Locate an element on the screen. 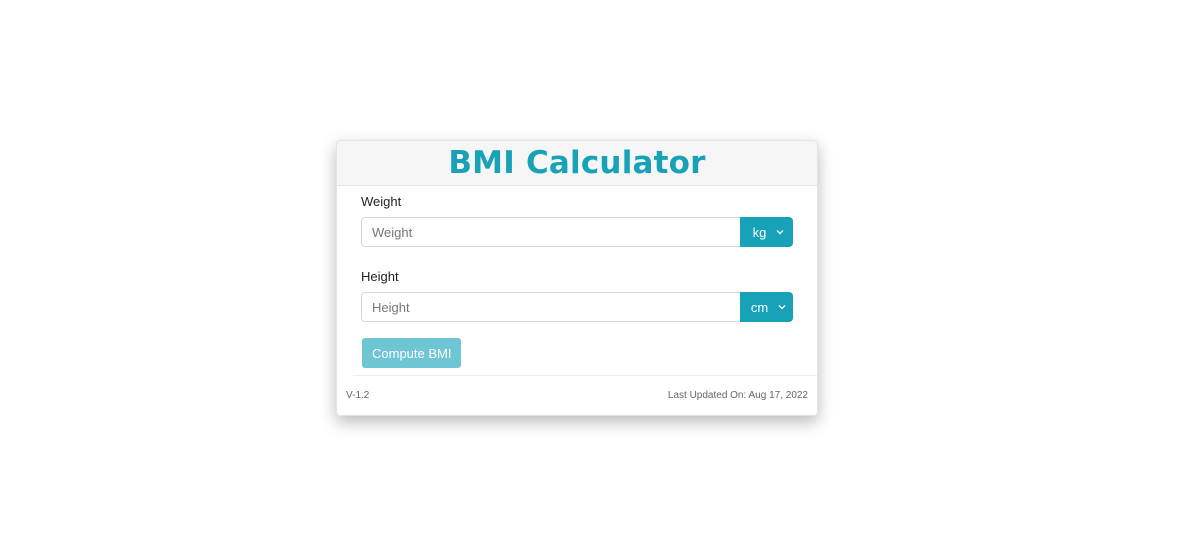 The width and height of the screenshot is (1200, 552). weight-input-group: kg is located at coordinates (577, 232).